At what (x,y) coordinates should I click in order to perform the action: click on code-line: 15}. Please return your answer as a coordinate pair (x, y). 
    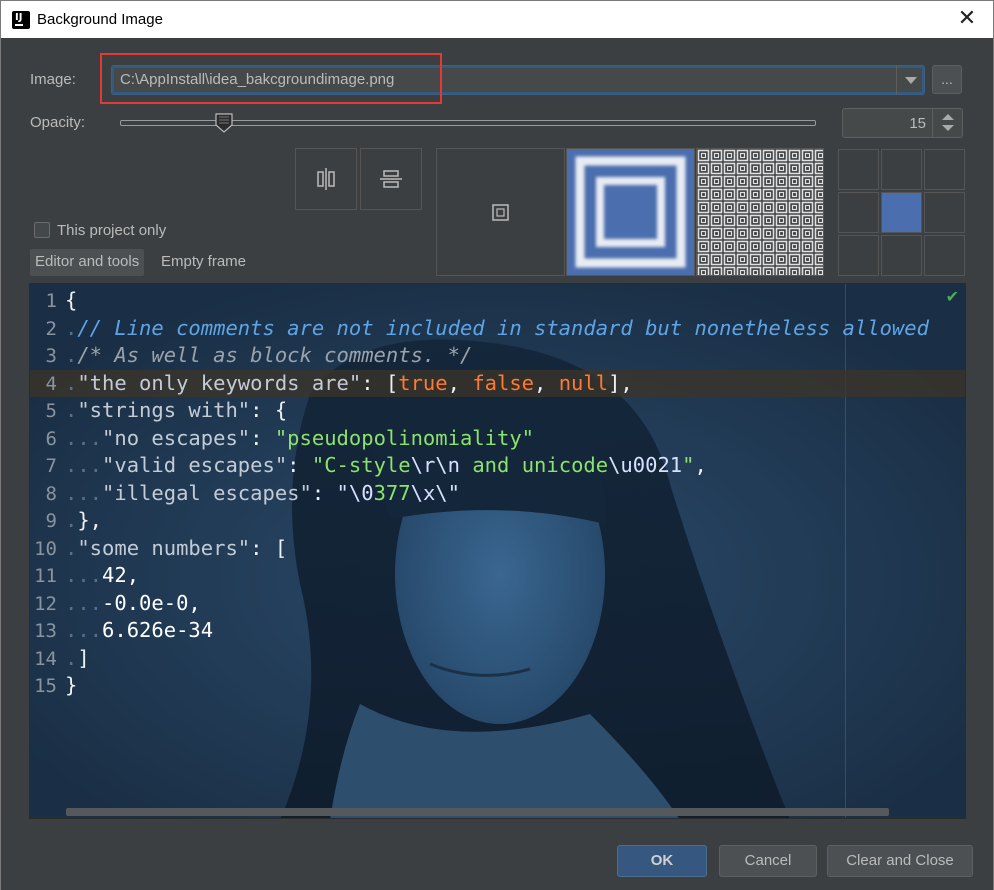
    Looking at the image, I should click on (497, 686).